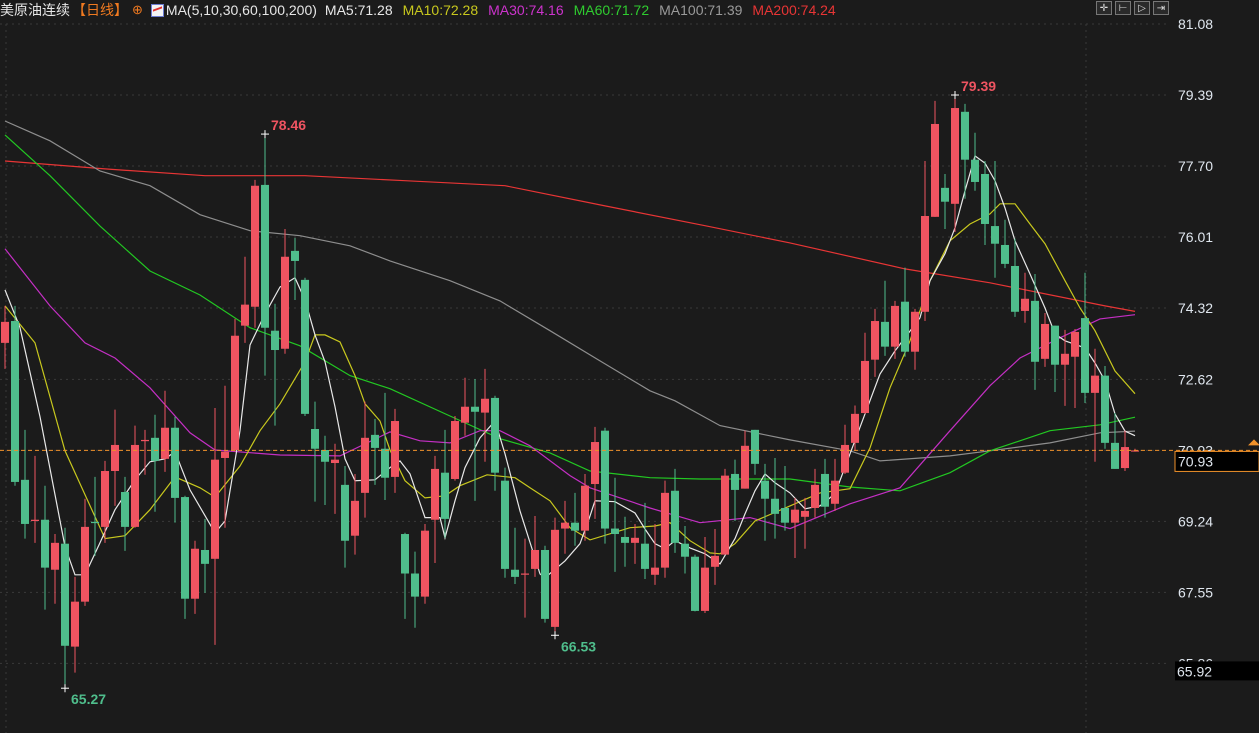 Image resolution: width=1259 pixels, height=733 pixels. I want to click on period-selector: 【日线】, so click(100, 10).